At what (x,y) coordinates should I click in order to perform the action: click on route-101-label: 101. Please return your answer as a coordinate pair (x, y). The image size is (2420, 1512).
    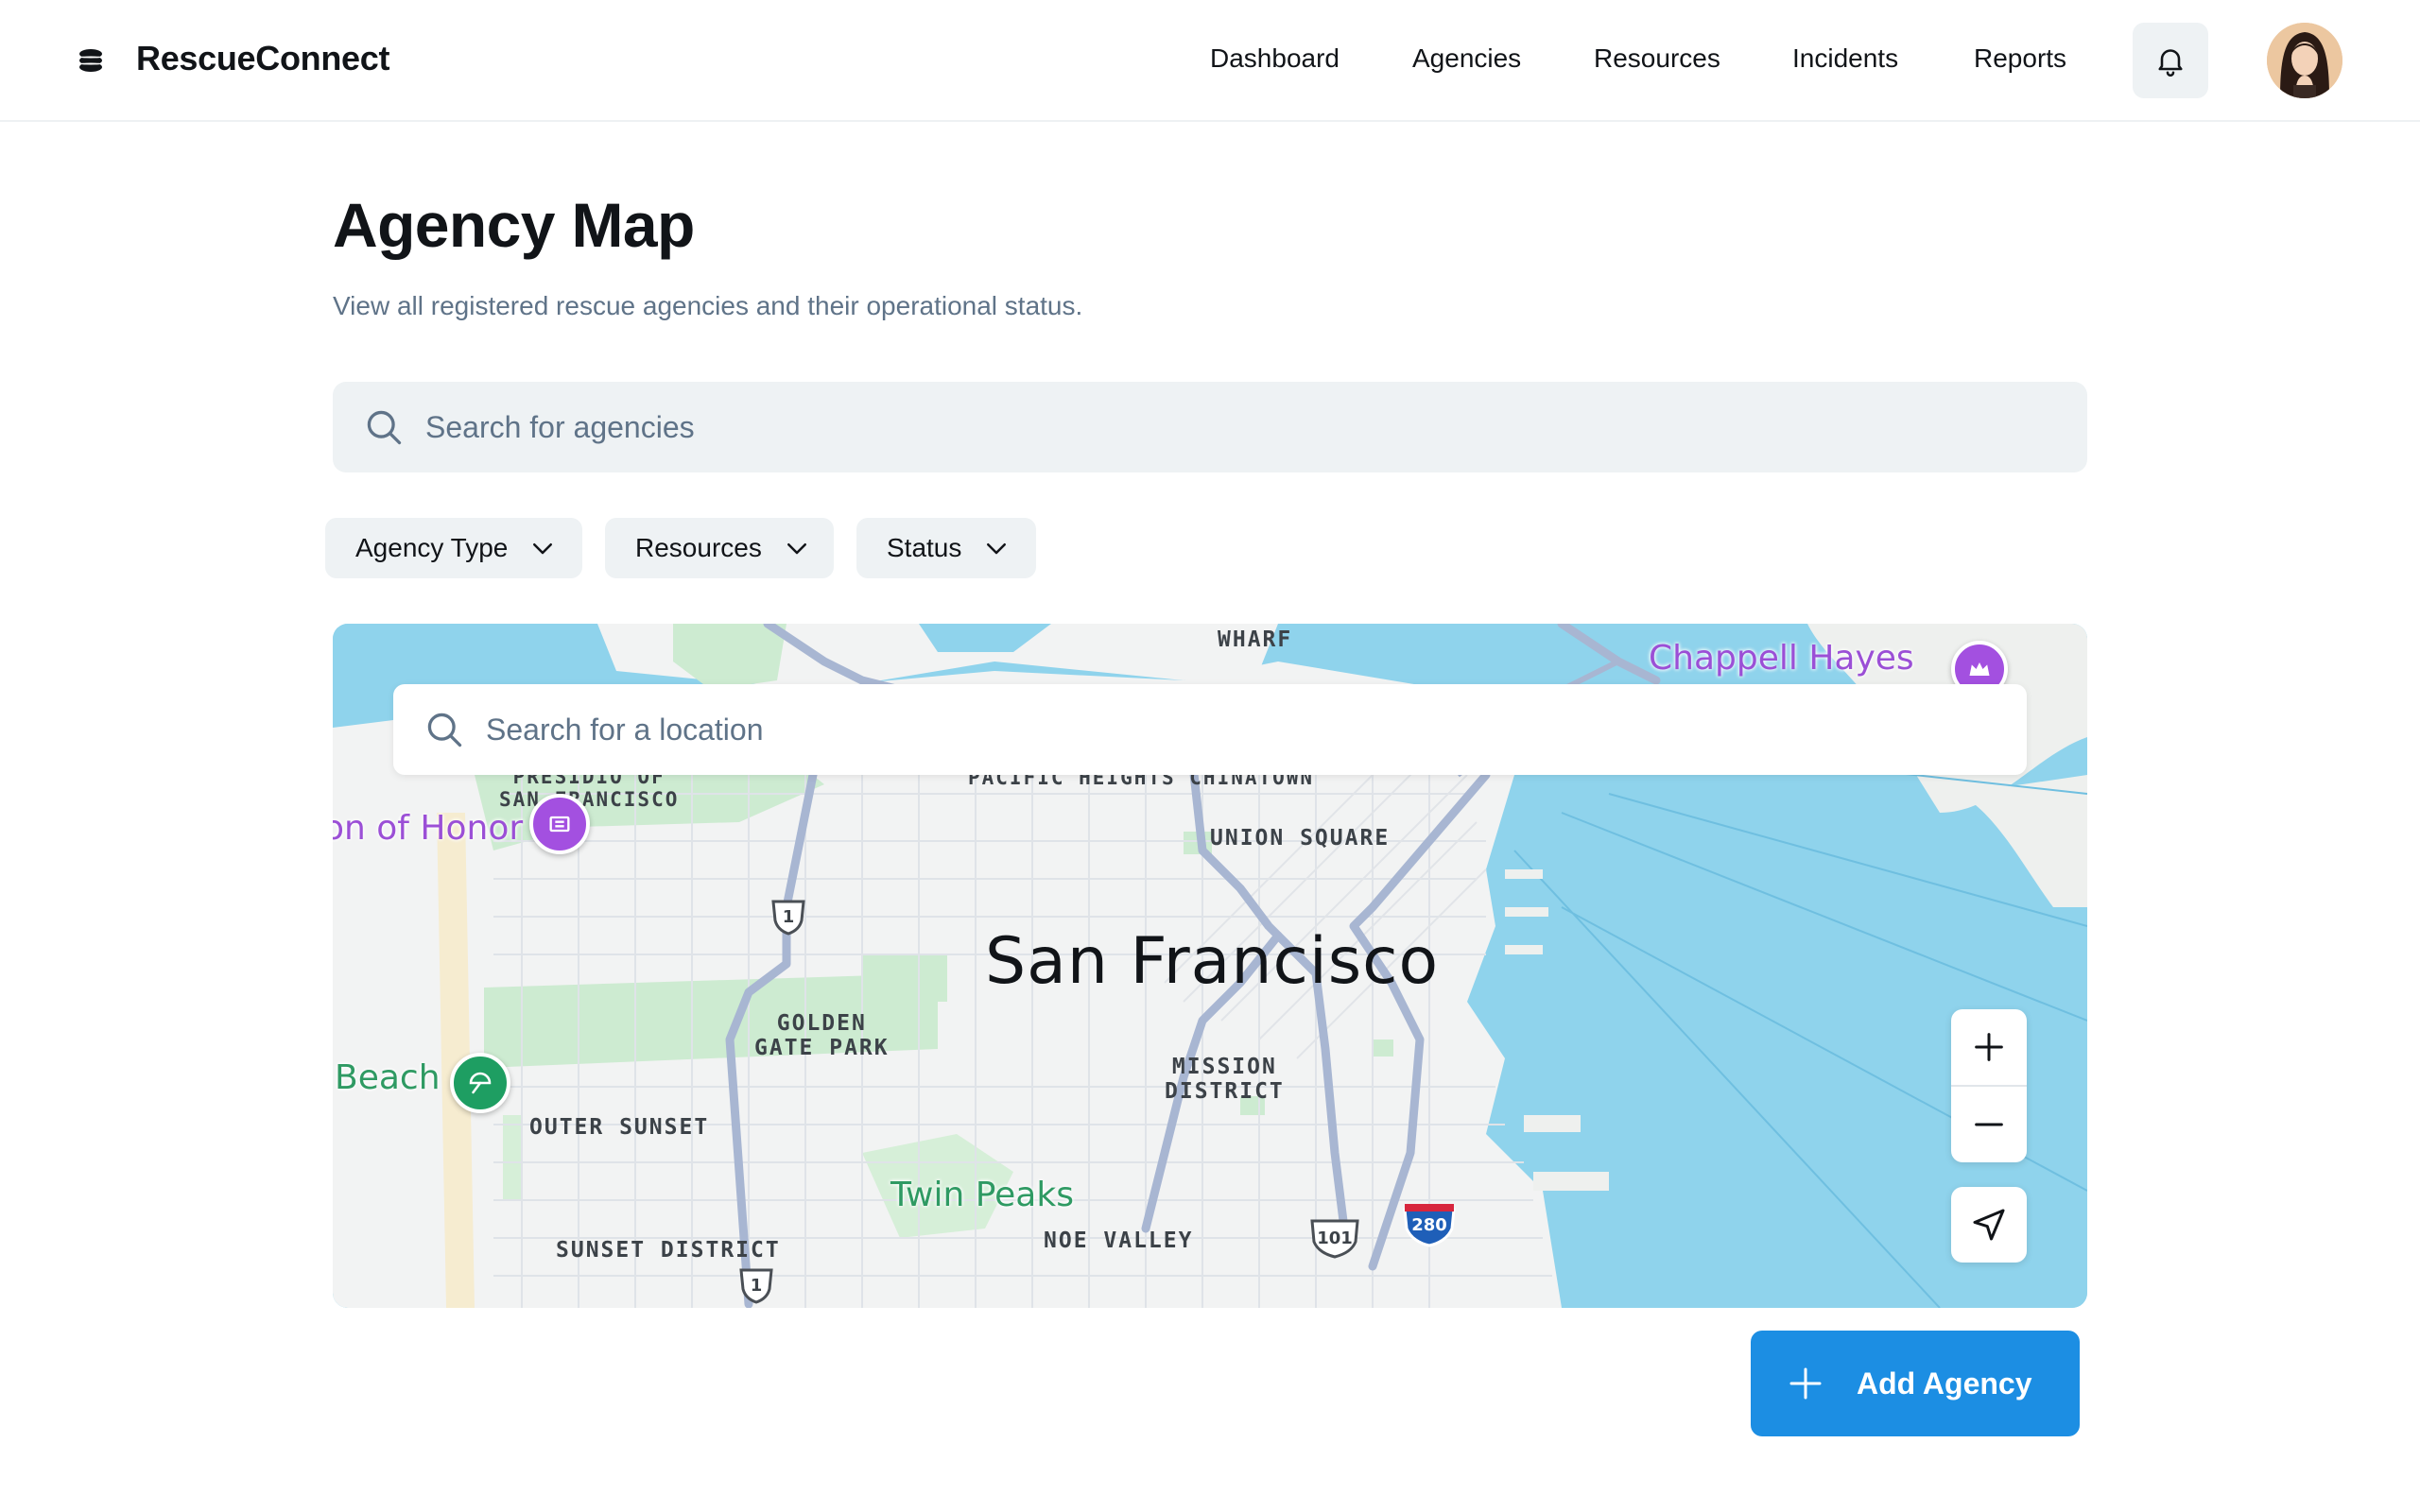
    Looking at the image, I should click on (1335, 1238).